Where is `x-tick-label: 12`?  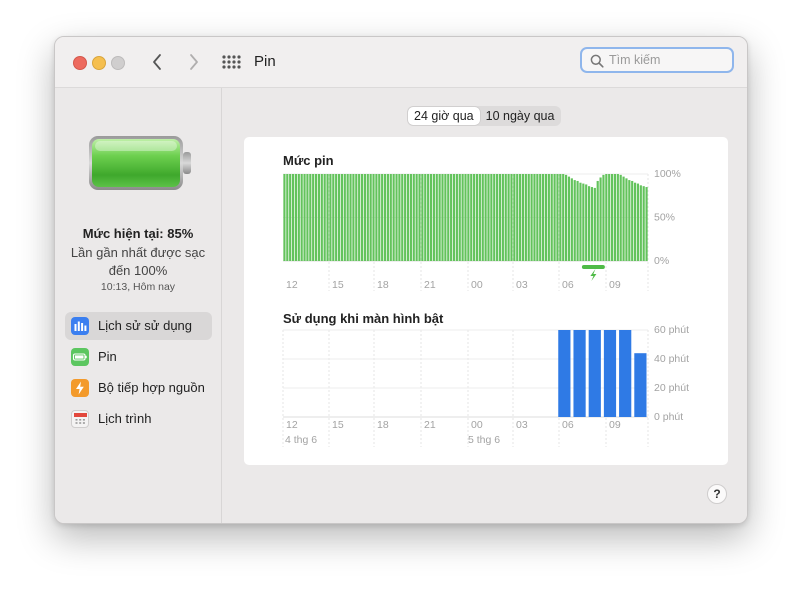
x-tick-label: 12 is located at coordinates (292, 425).